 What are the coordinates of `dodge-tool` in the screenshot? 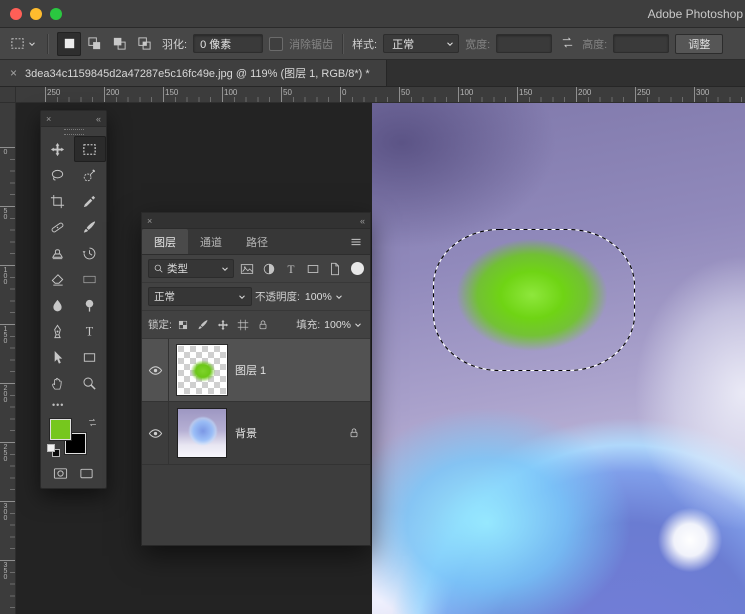 It's located at (90, 305).